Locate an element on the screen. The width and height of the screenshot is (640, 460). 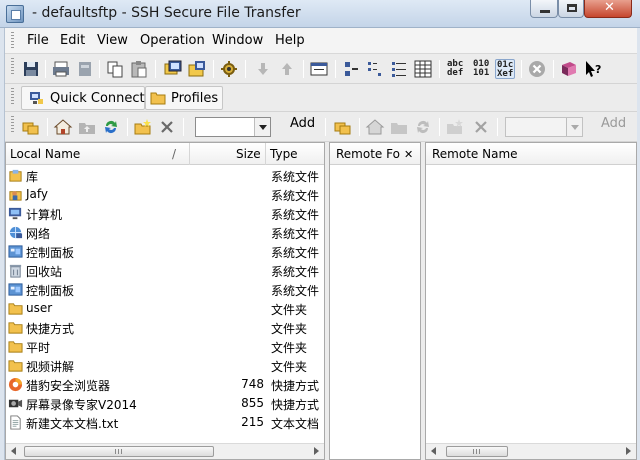
local-home-button is located at coordinates (63, 127).